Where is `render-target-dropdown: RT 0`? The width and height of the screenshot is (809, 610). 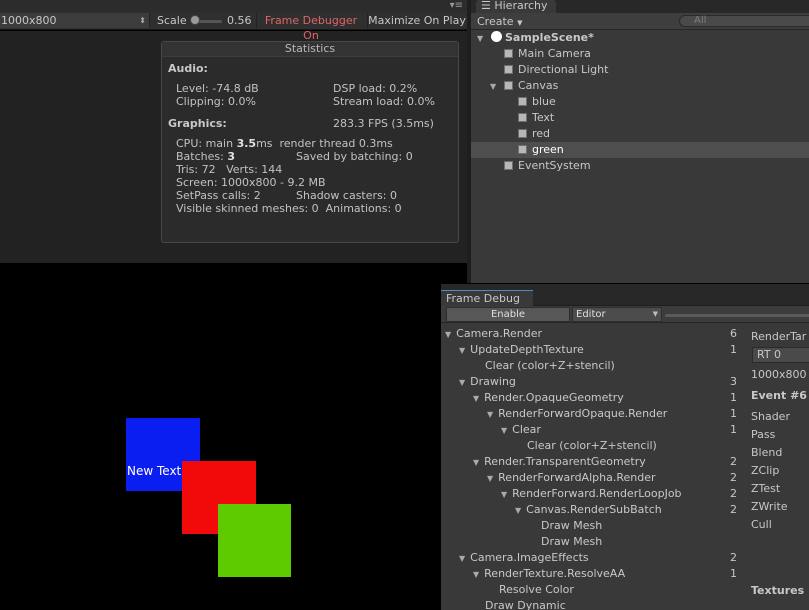
render-target-dropdown: RT 0 is located at coordinates (780, 355).